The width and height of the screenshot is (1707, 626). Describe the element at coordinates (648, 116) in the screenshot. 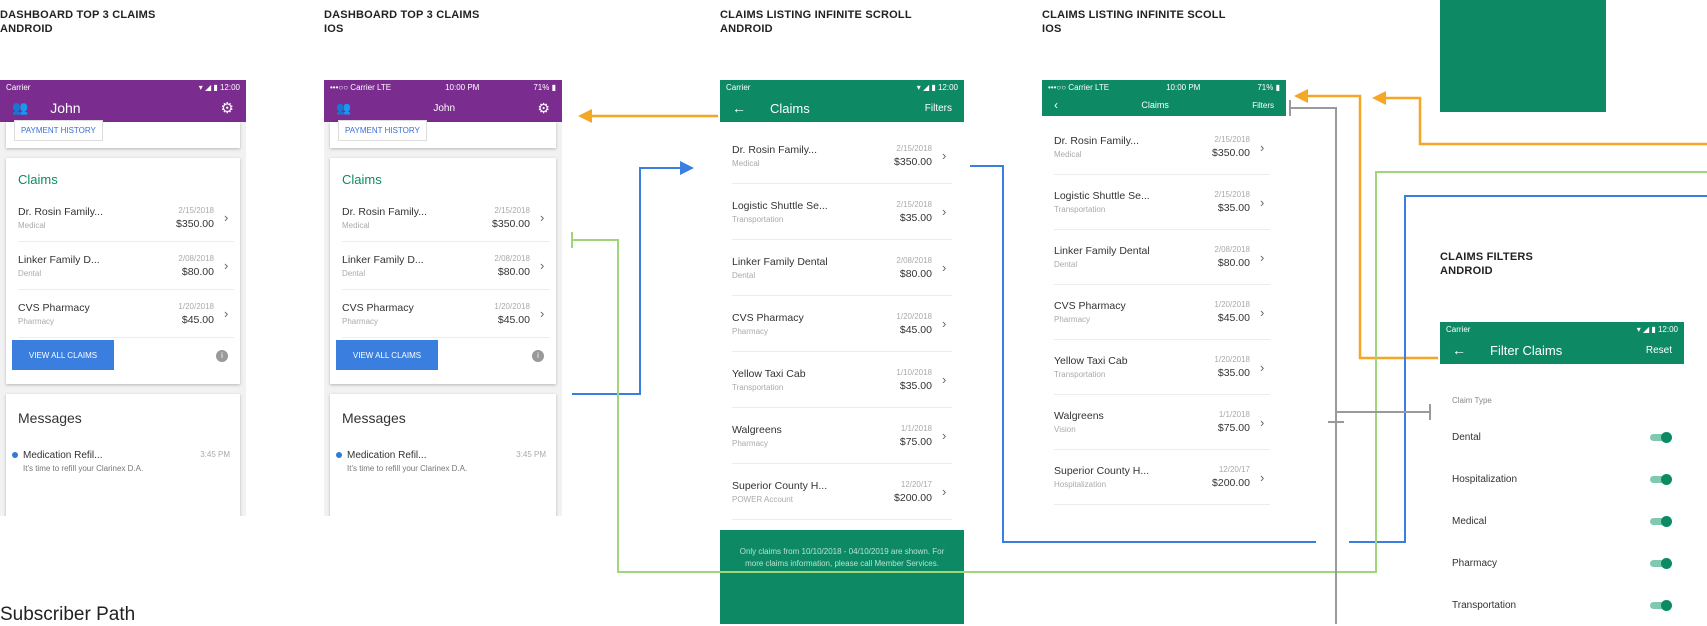

I see `connector-orange-listing-to-dashboard` at that location.